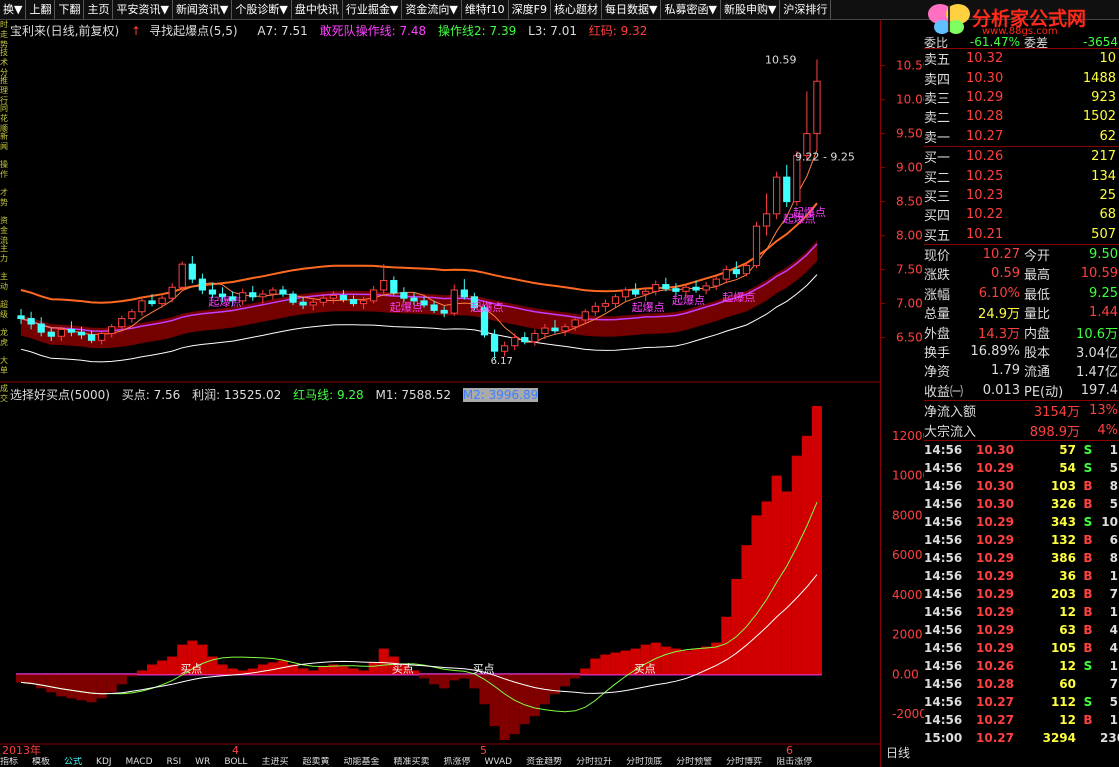 The image size is (1119, 767). Describe the element at coordinates (274, 762) in the screenshot. I see `indicator-tab-8: 主进买` at that location.